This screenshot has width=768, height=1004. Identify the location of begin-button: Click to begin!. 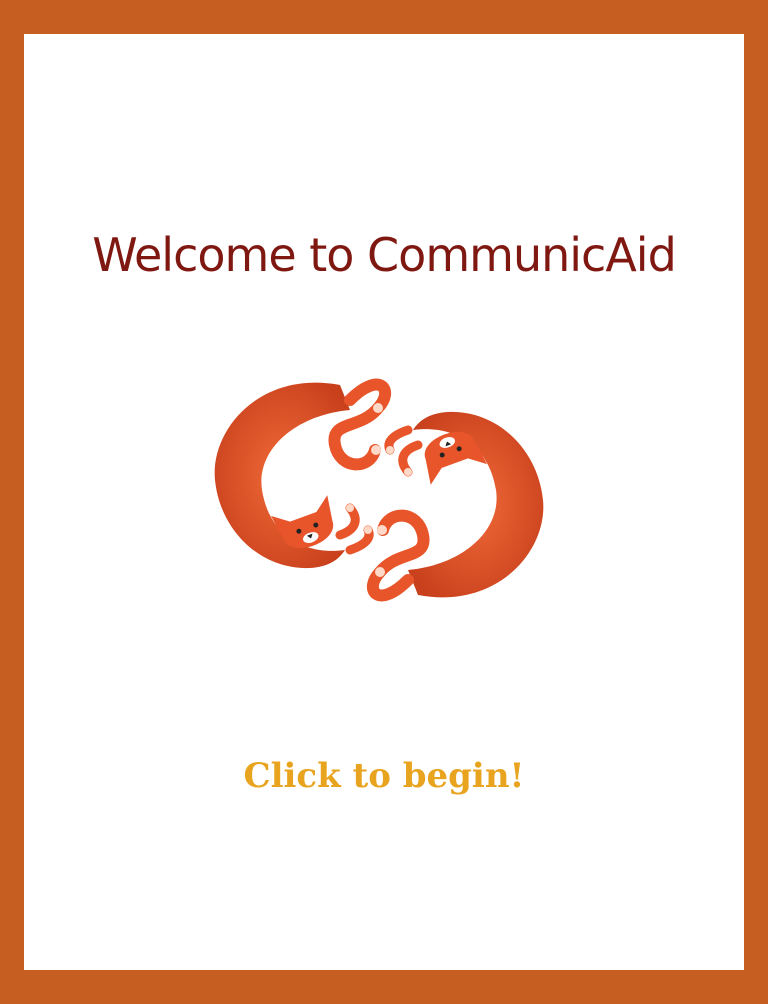
(384, 776).